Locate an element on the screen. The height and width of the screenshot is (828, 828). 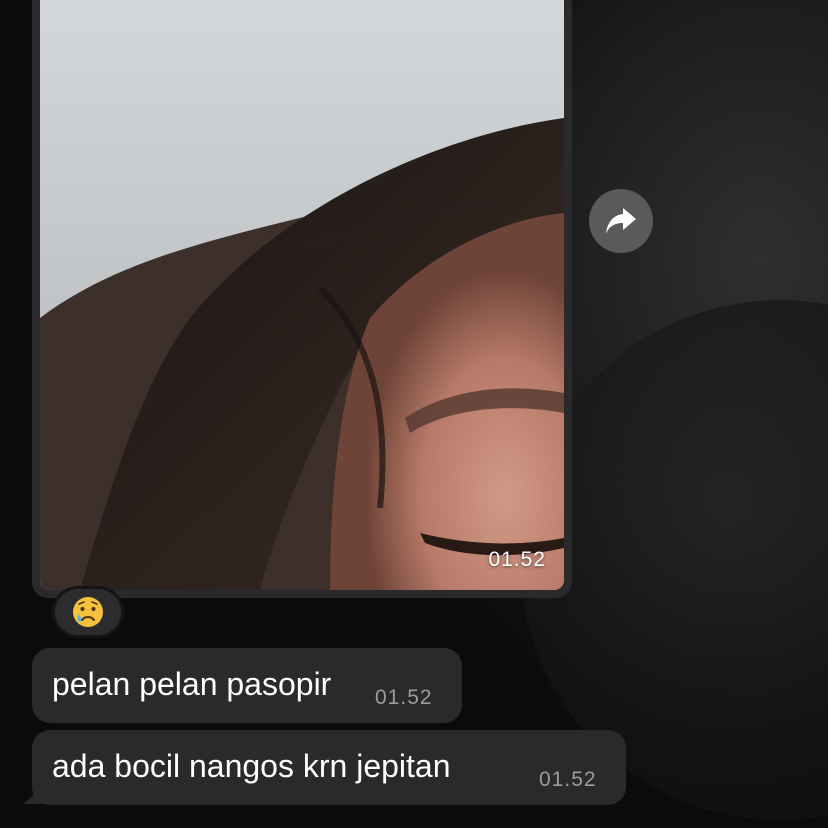
message-text: pelan pelan pasopir is located at coordinates (192, 684).